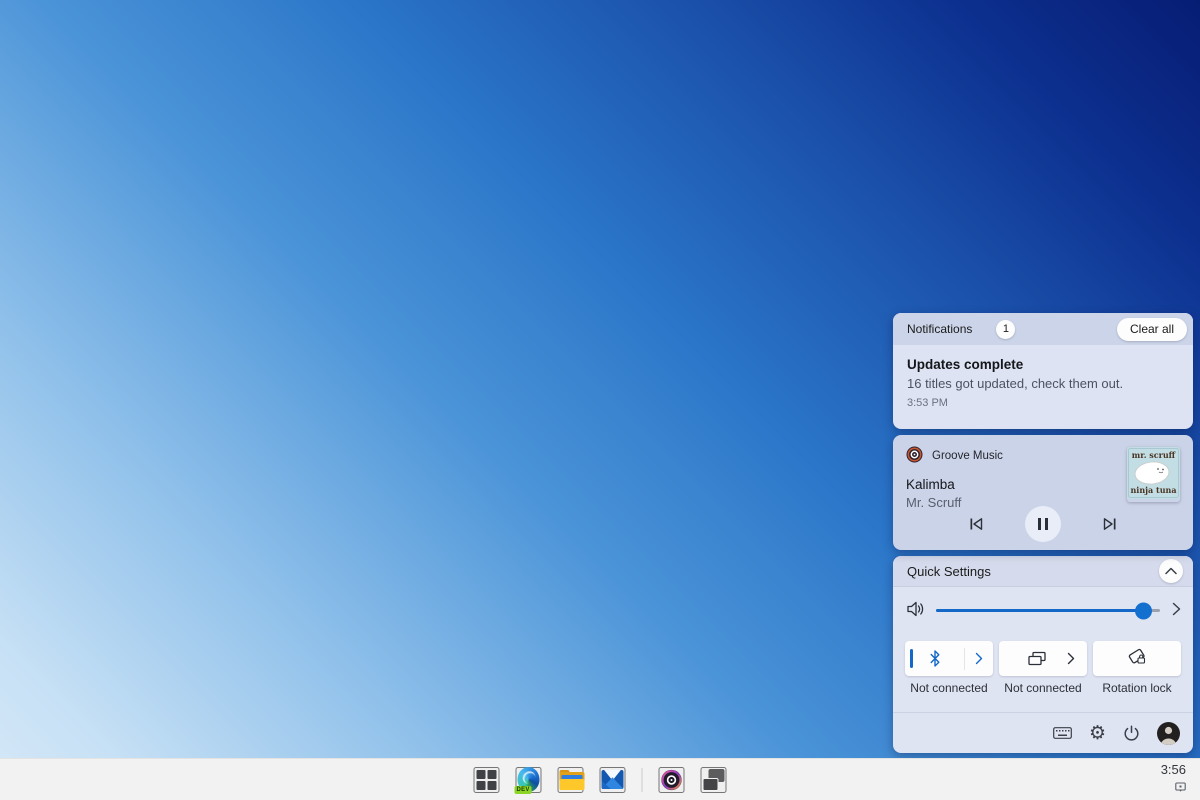 This screenshot has width=1200, height=800. I want to click on rotation-lock-icon, so click(1137, 658).